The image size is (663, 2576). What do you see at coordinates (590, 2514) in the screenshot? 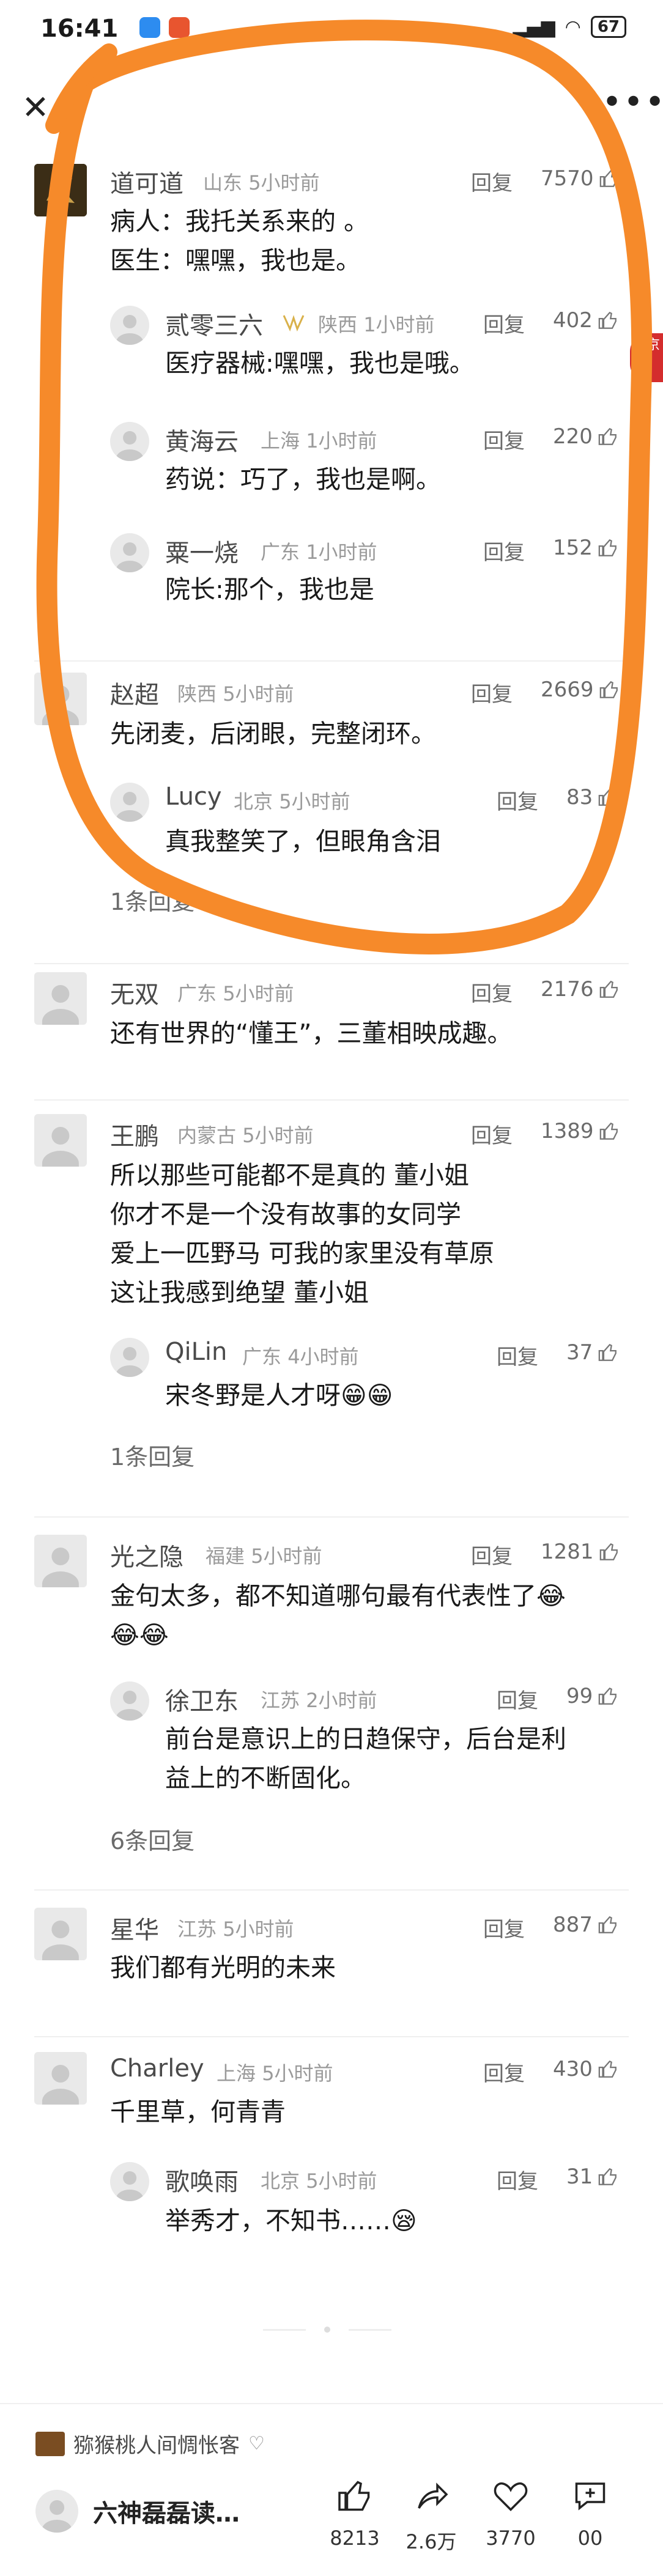
I see `comment-action: 00` at bounding box center [590, 2514].